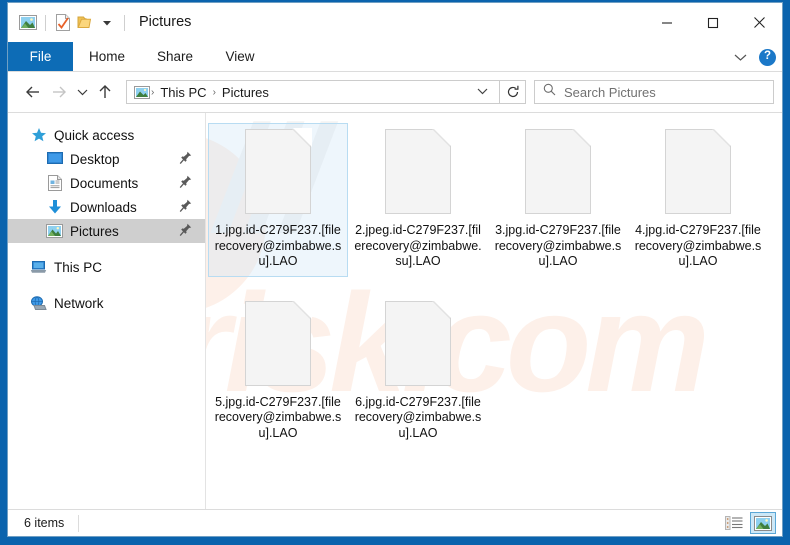 The image size is (790, 545). I want to click on search-input: Search Pictures, so click(610, 92).